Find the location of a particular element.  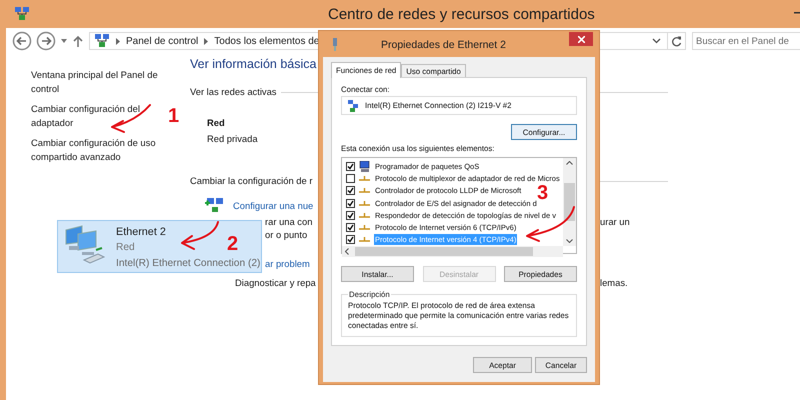

section-label: Ver las redes activas is located at coordinates (233, 91).